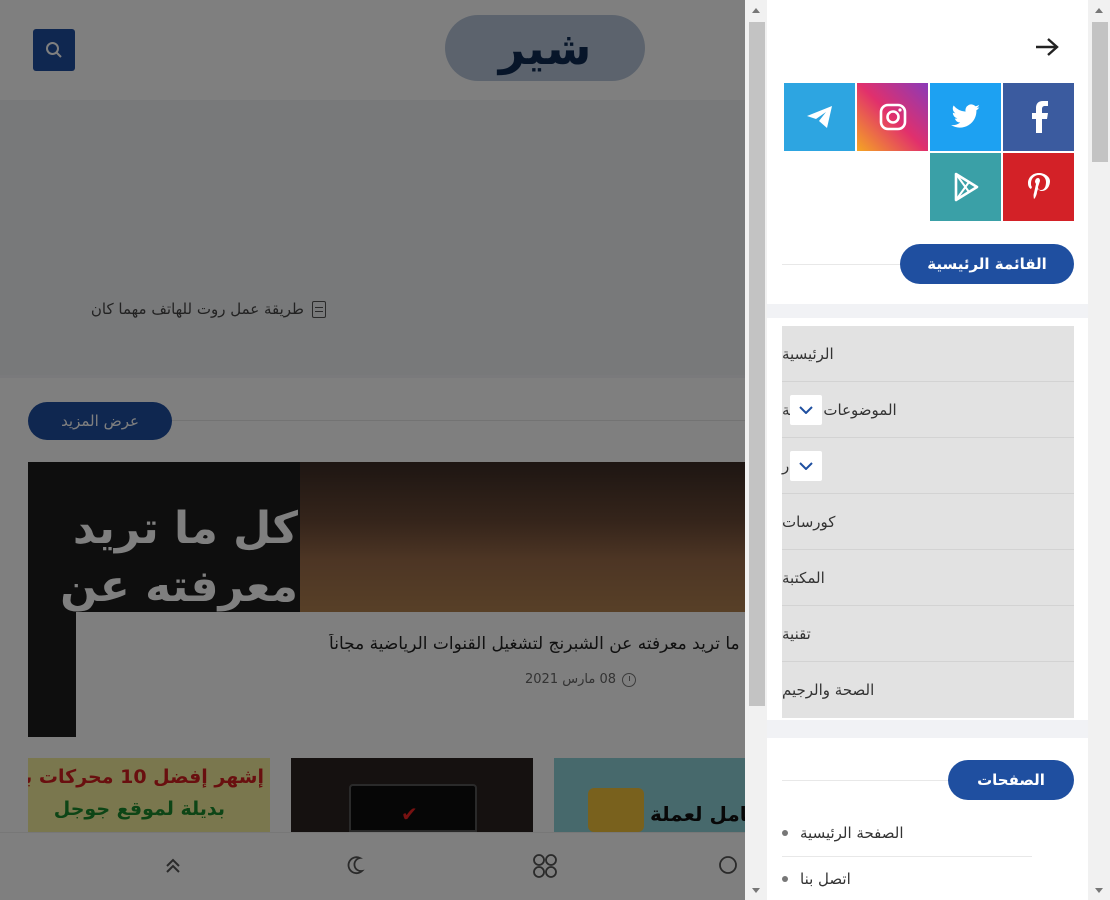  I want to click on page-scrollbar-thumb, so click(757, 364).